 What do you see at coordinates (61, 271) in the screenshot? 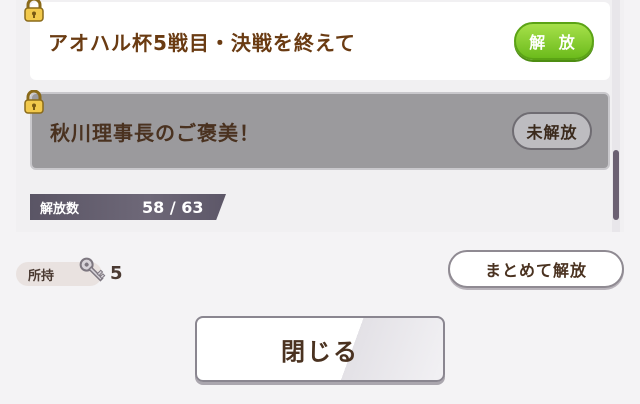
I see `owned-items-badge: 所持` at bounding box center [61, 271].